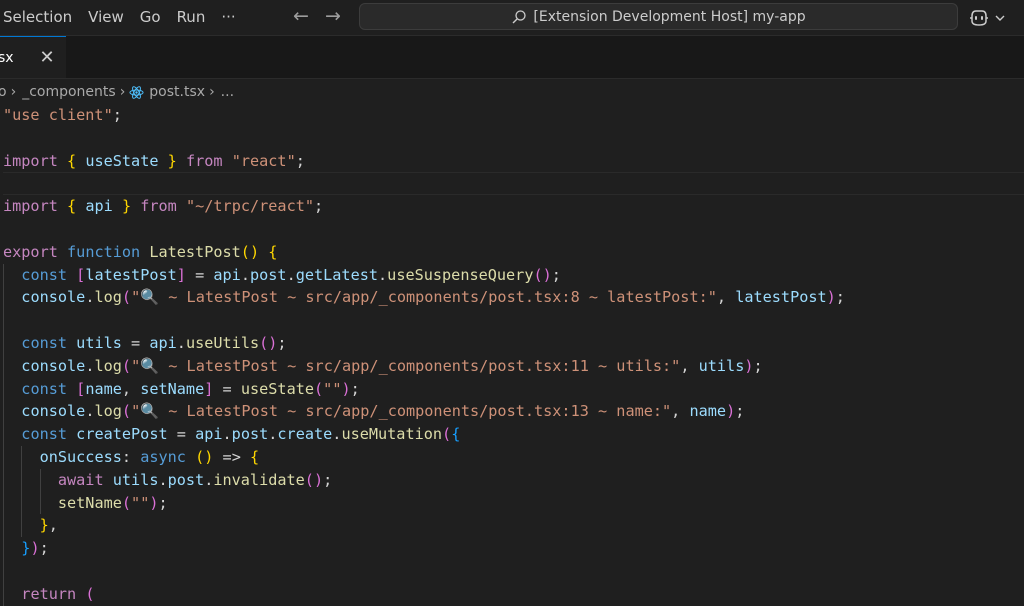 The width and height of the screenshot is (1024, 606). I want to click on menu-bar: Selection View Go Run ···, so click(122, 17).